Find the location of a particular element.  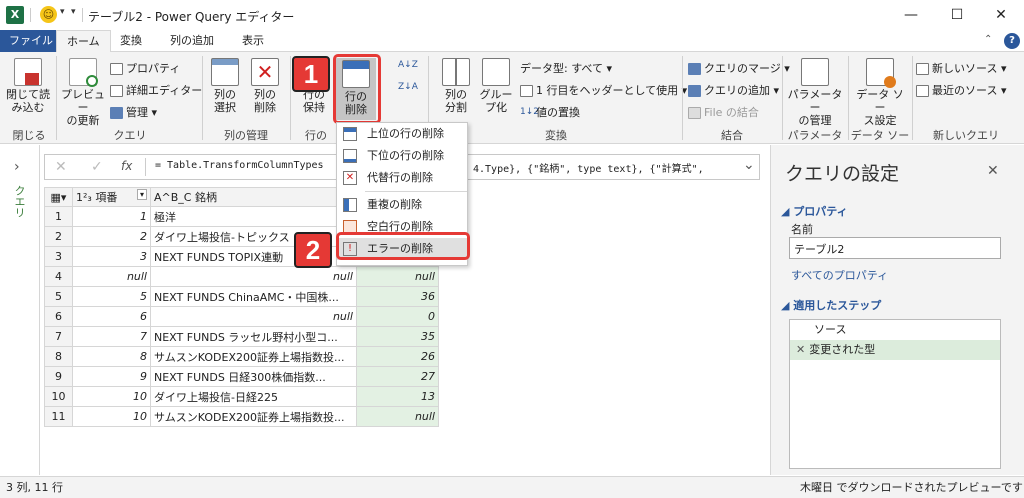

queries-pane-label: クエリ is located at coordinates (19, 201).